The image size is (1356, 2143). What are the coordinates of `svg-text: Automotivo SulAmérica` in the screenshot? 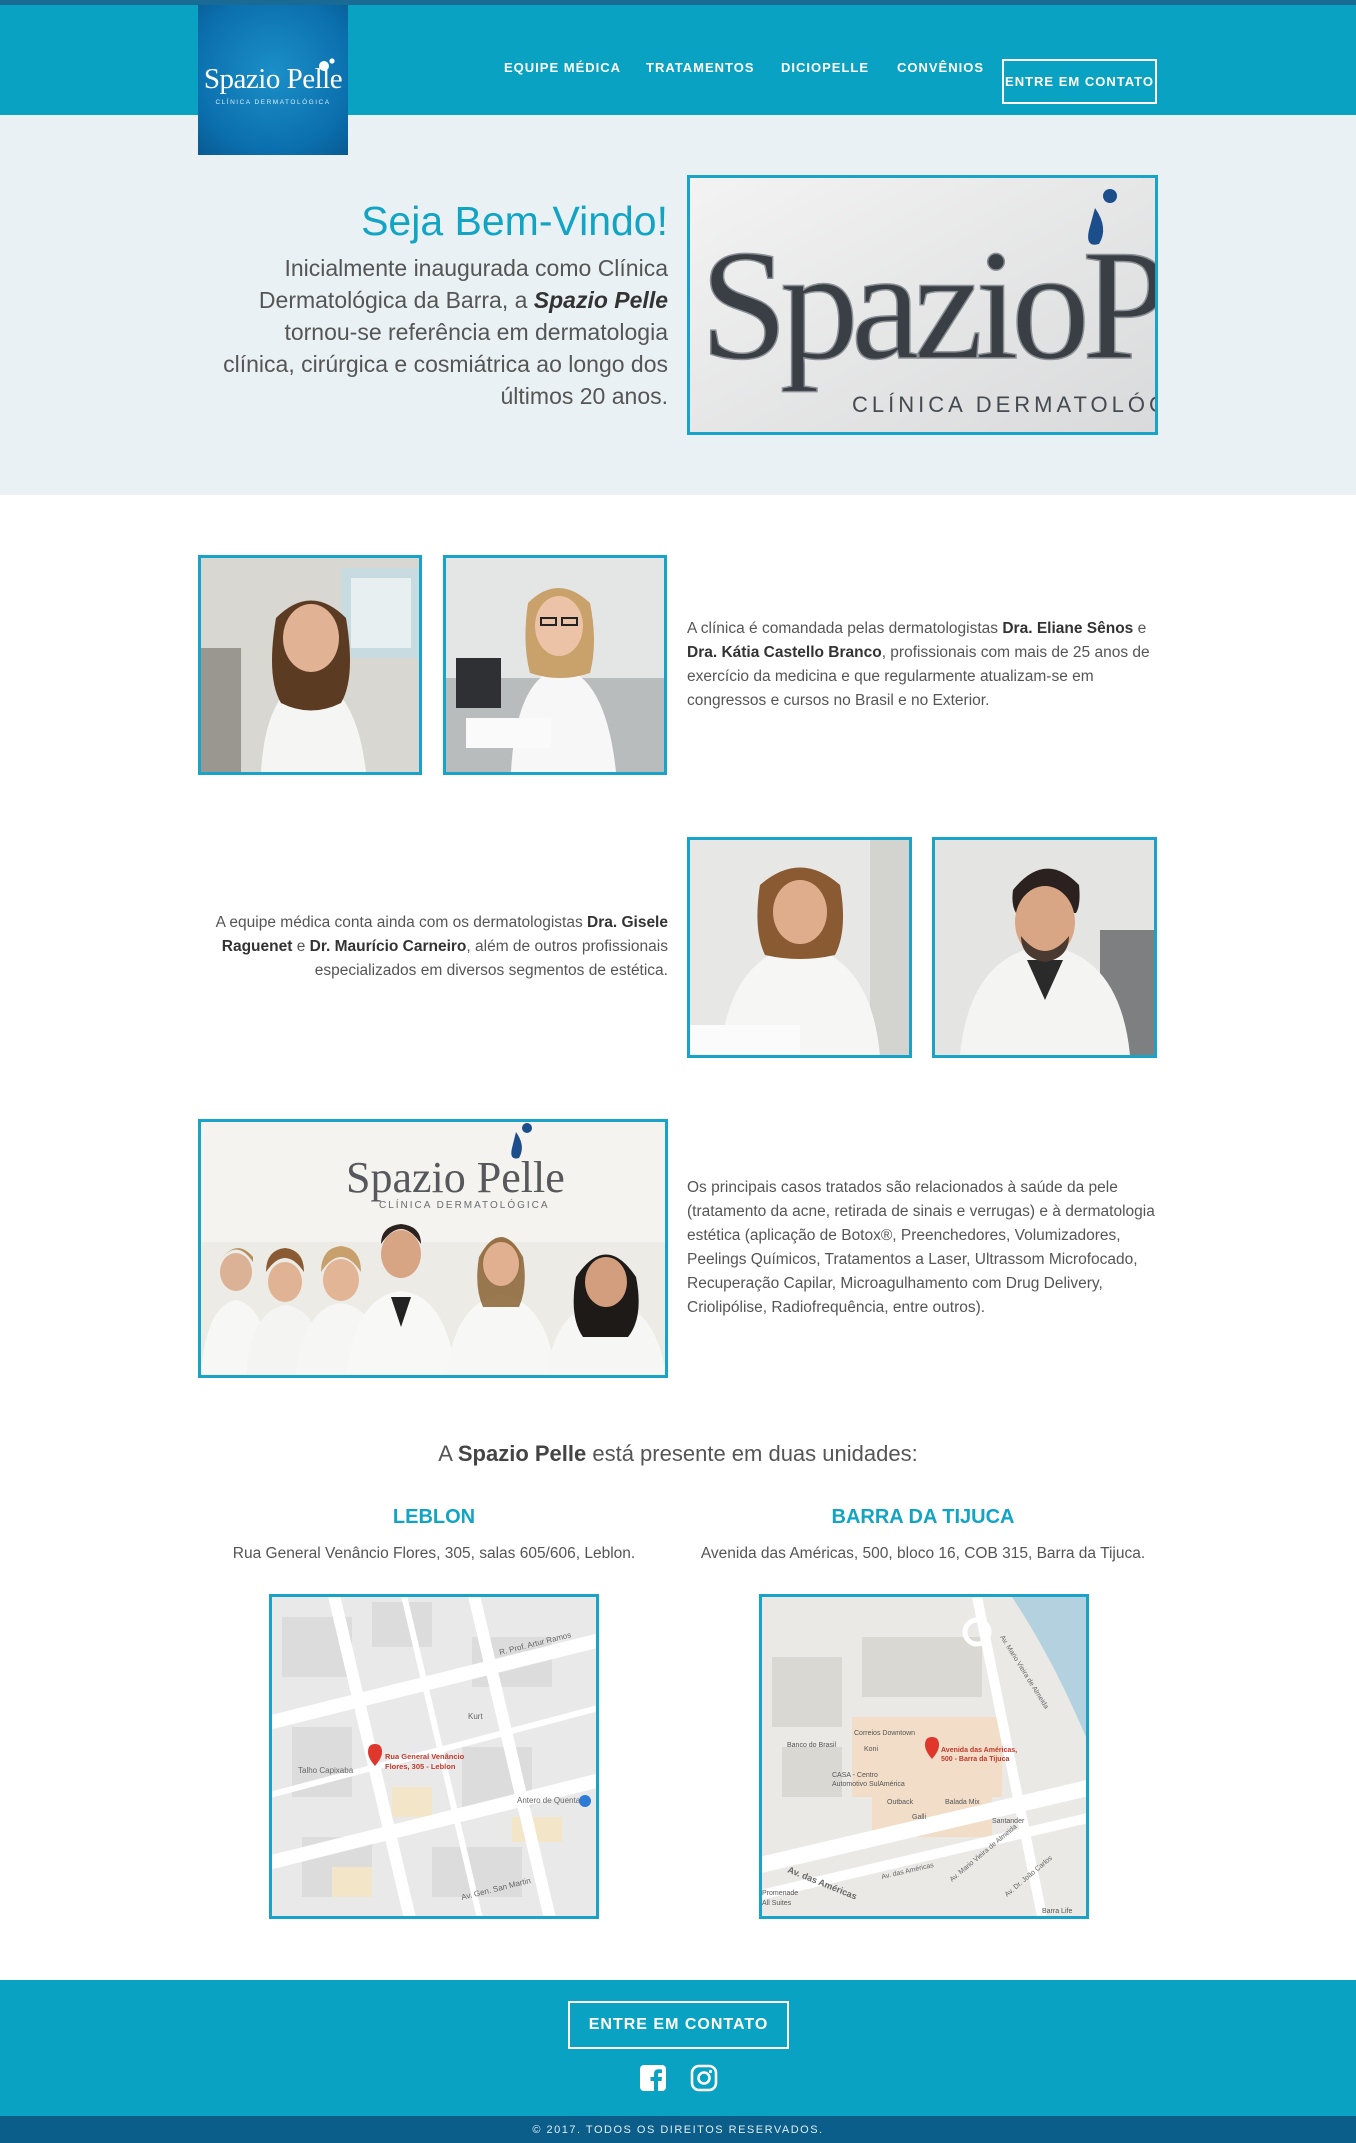 It's located at (868, 1784).